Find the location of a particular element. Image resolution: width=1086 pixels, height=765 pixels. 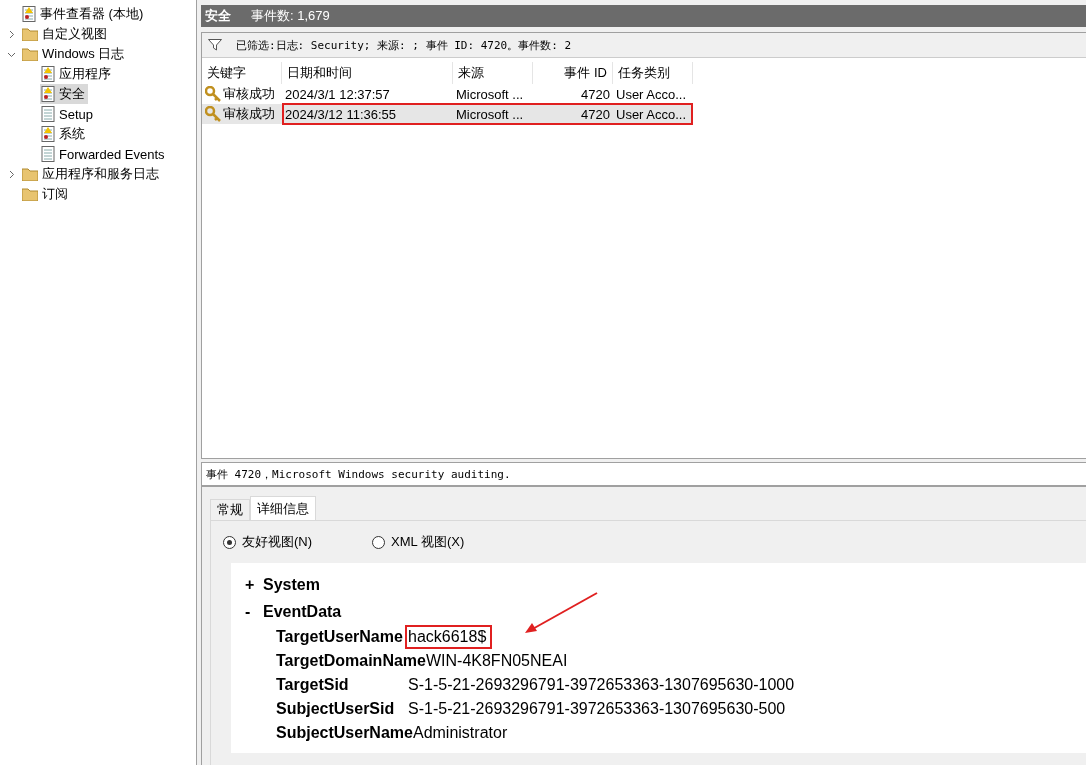

event-count: 事件数: 1,679 is located at coordinates (290, 16).